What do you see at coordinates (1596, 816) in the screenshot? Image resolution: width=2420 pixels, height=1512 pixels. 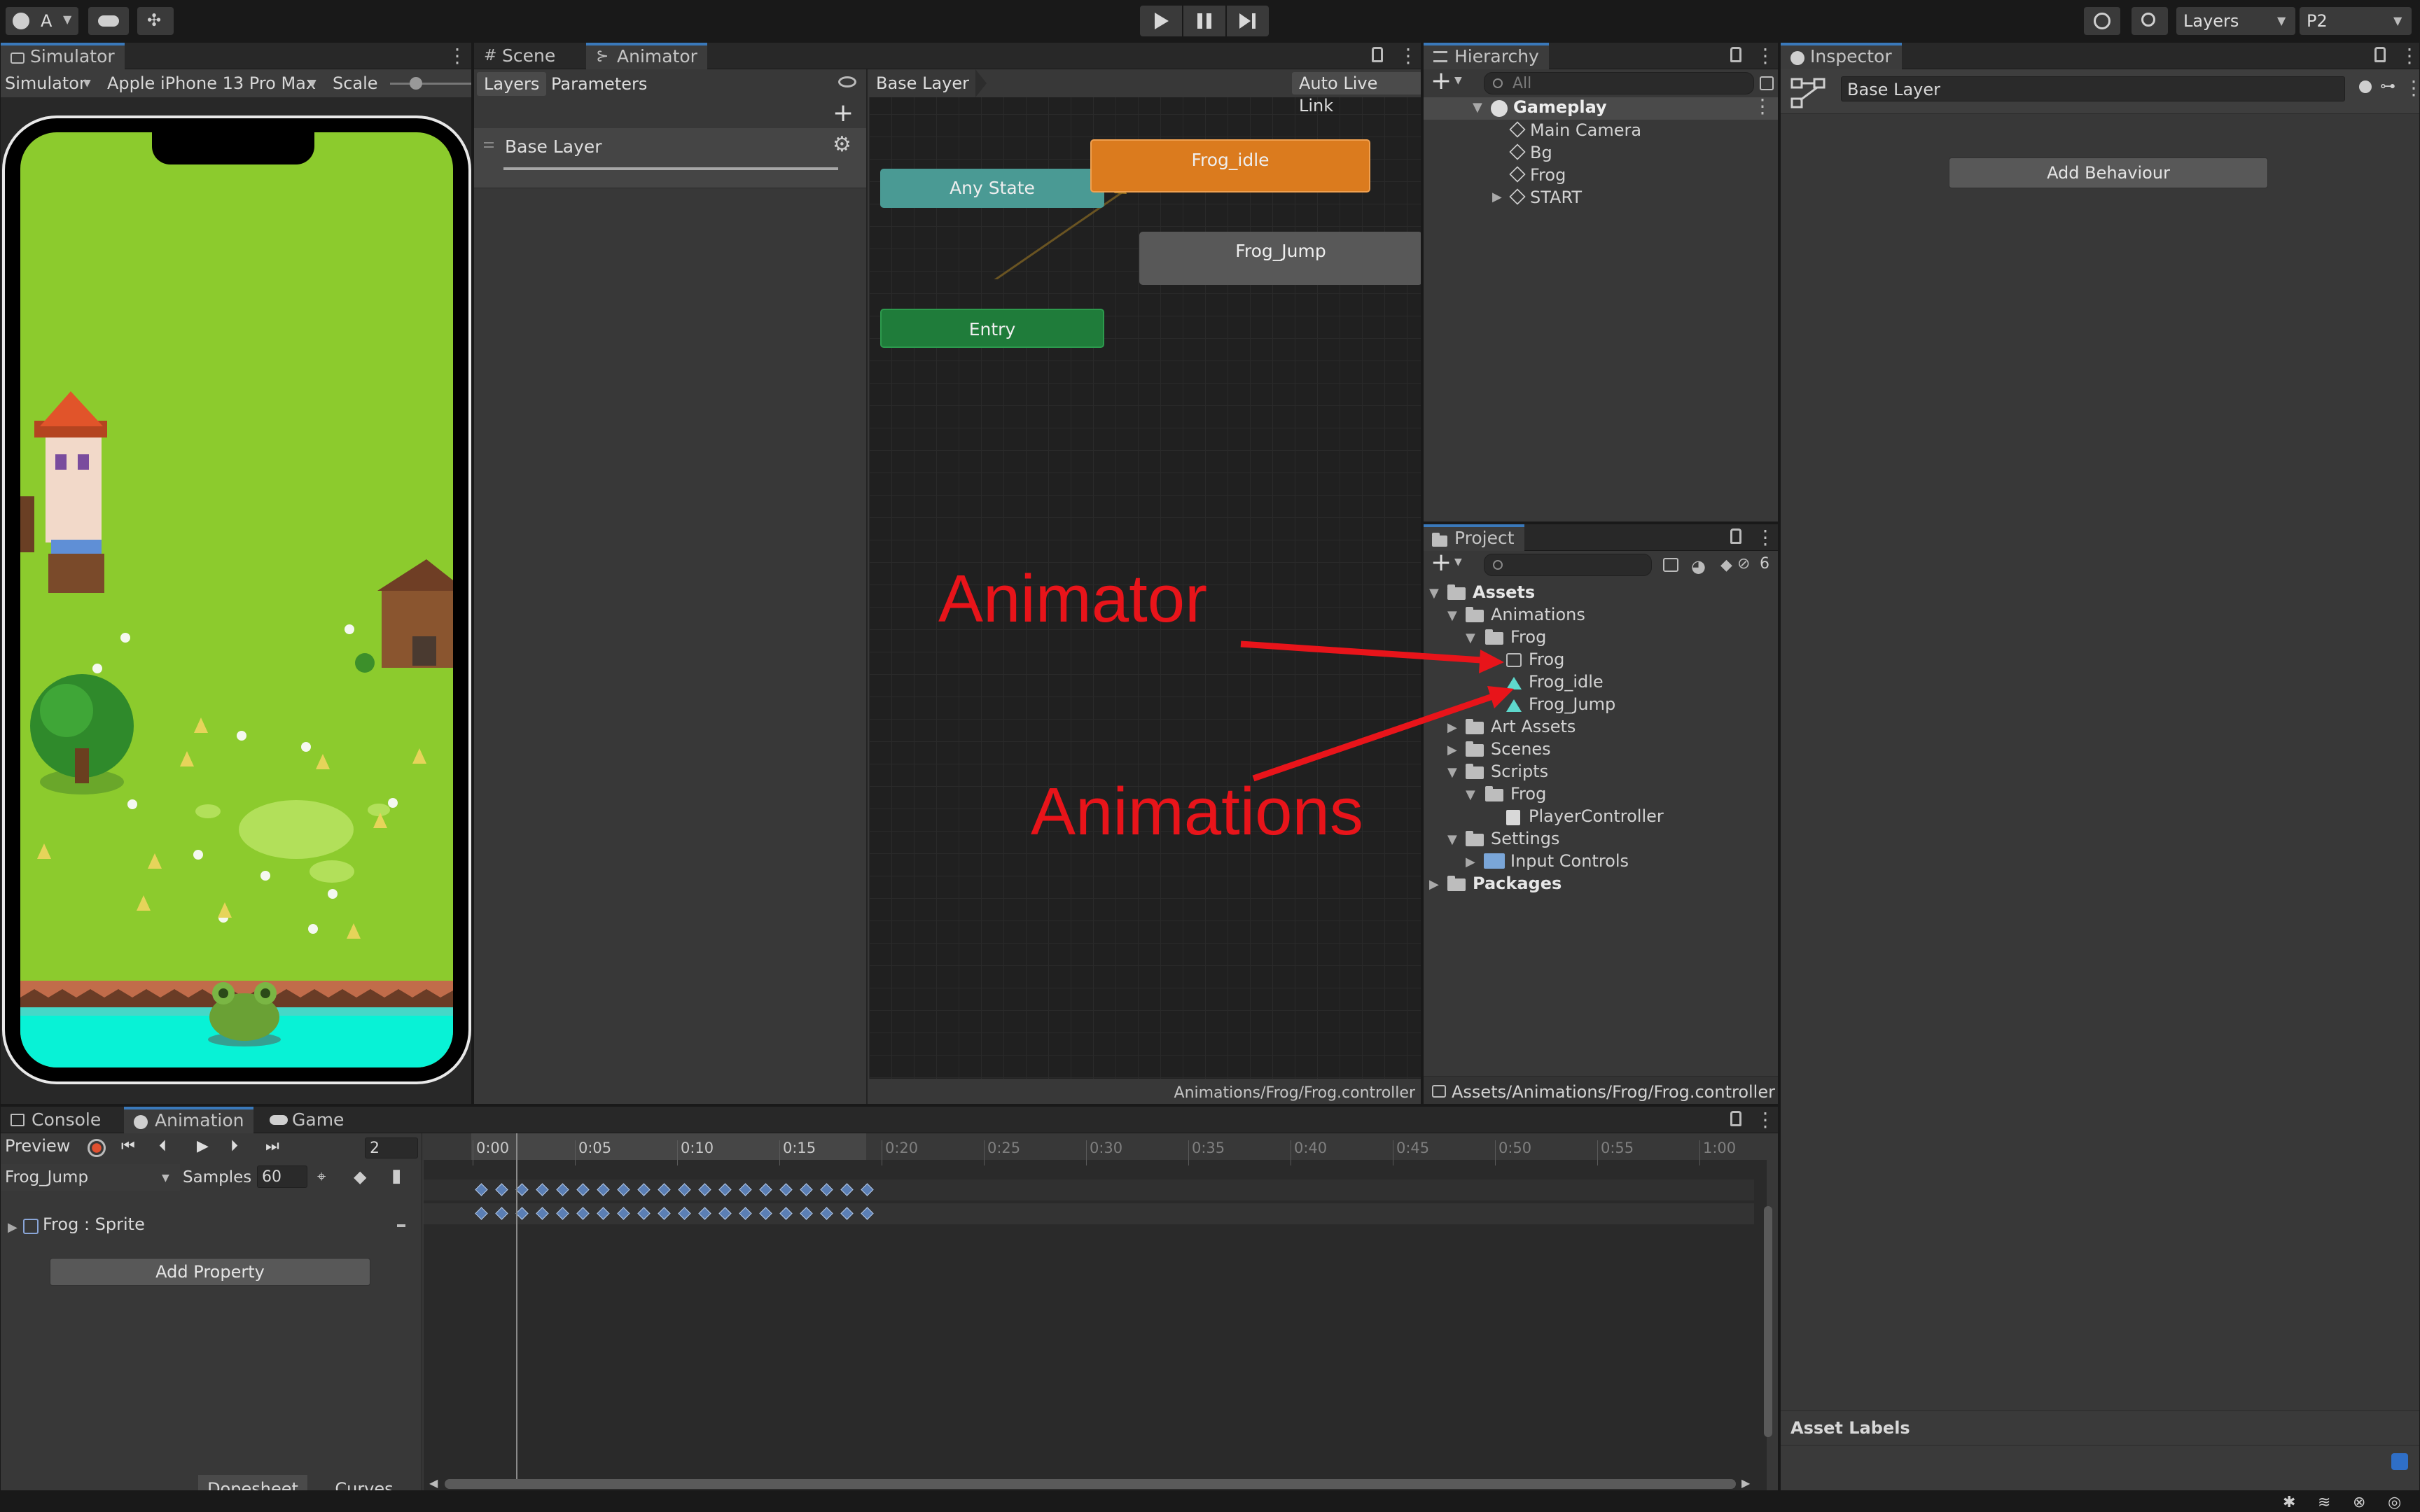 I see `project-item-player-controller: PlayerController` at bounding box center [1596, 816].